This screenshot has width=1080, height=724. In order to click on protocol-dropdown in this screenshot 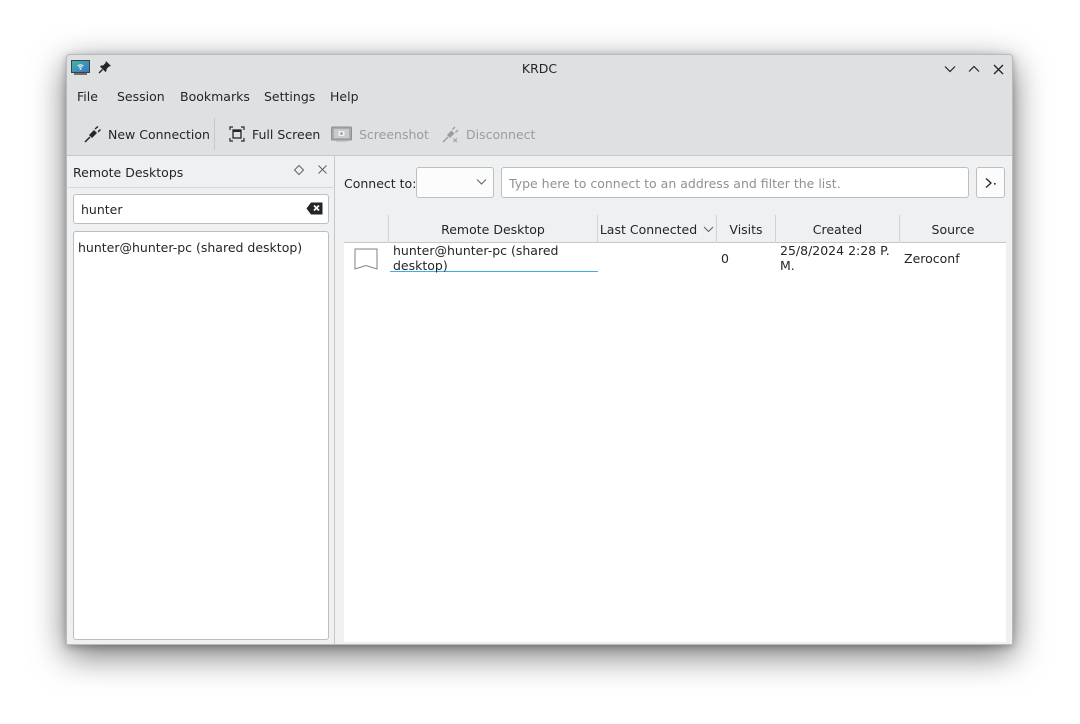, I will do `click(455, 182)`.